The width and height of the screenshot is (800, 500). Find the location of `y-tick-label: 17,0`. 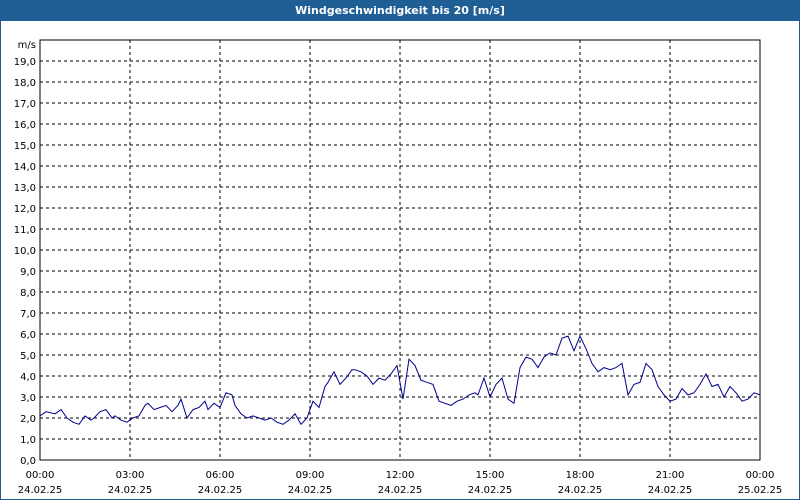

y-tick-label: 17,0 is located at coordinates (25, 104).